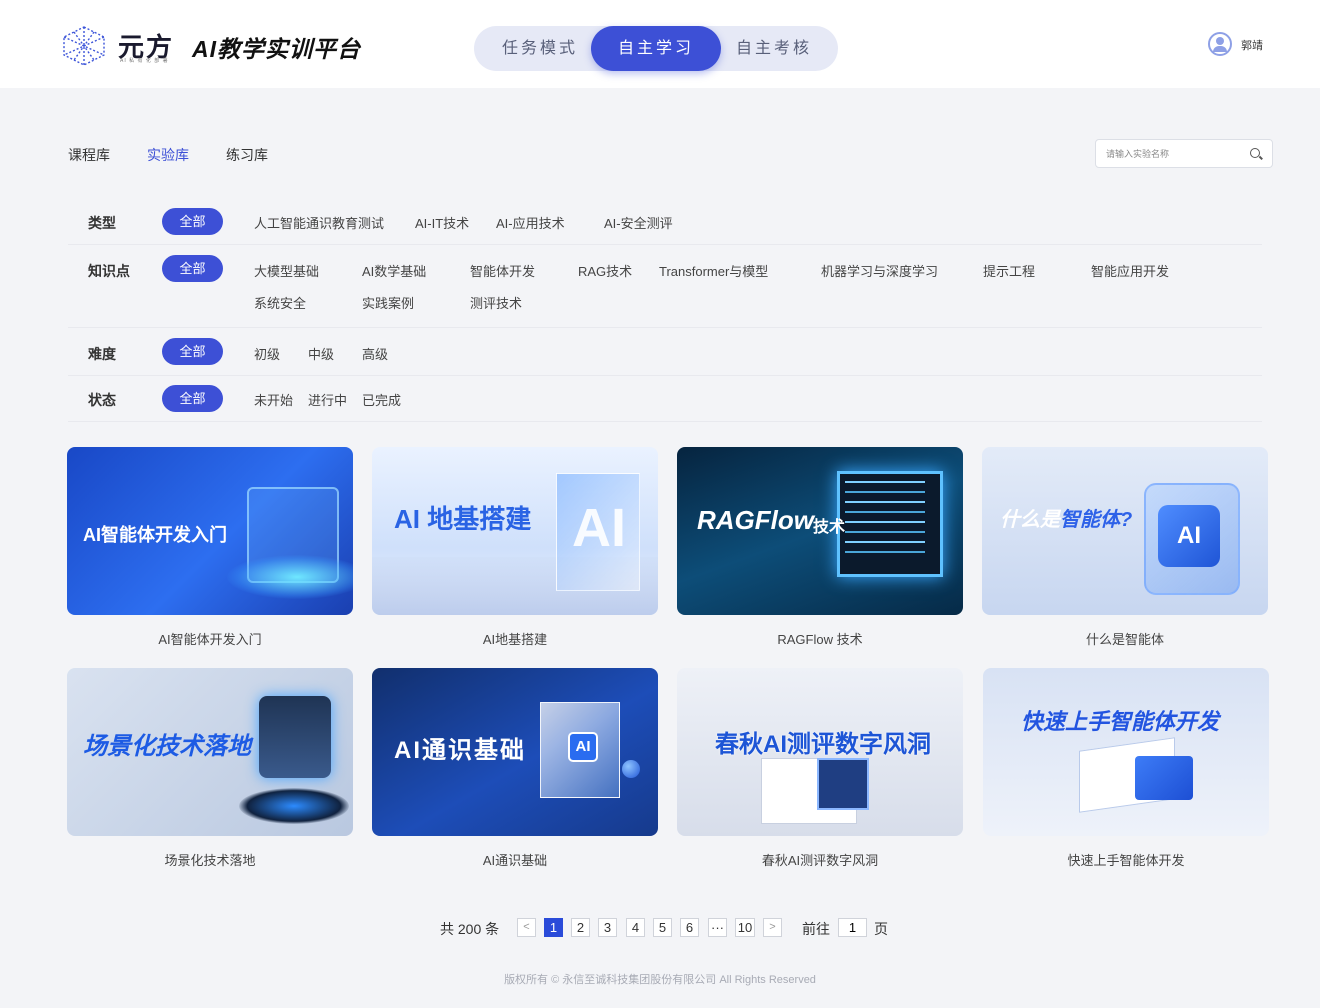  Describe the element at coordinates (1125, 638) in the screenshot. I see `card-title: 什么是智能体` at that location.